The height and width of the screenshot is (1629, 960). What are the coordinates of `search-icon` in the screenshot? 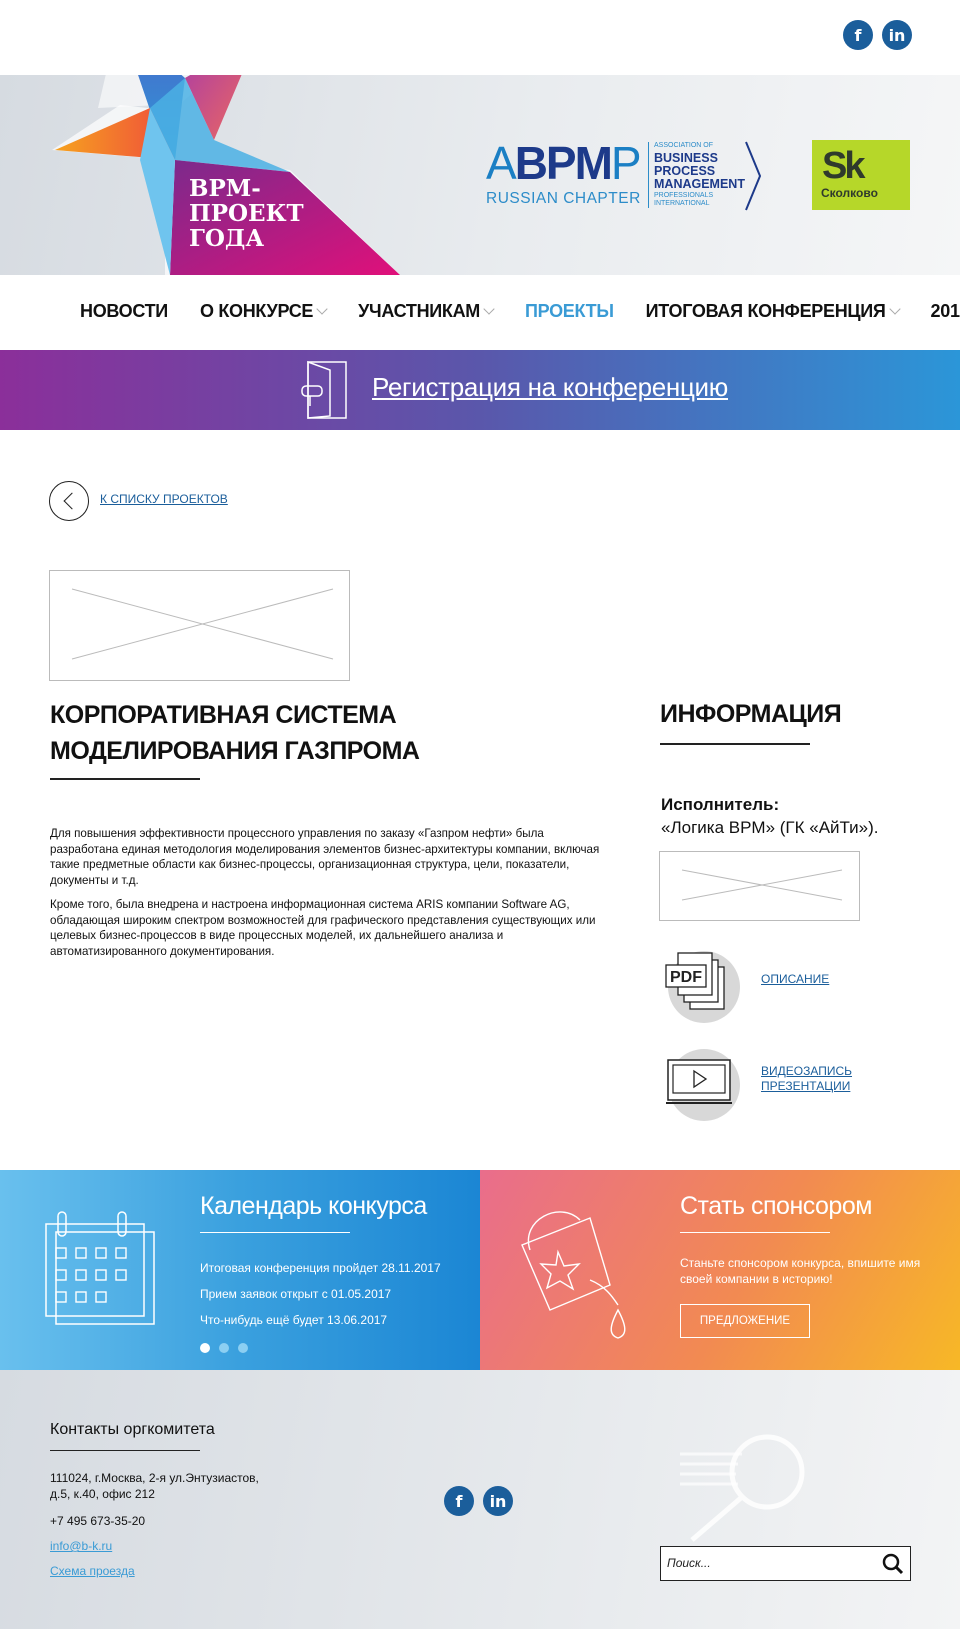 It's located at (893, 1564).